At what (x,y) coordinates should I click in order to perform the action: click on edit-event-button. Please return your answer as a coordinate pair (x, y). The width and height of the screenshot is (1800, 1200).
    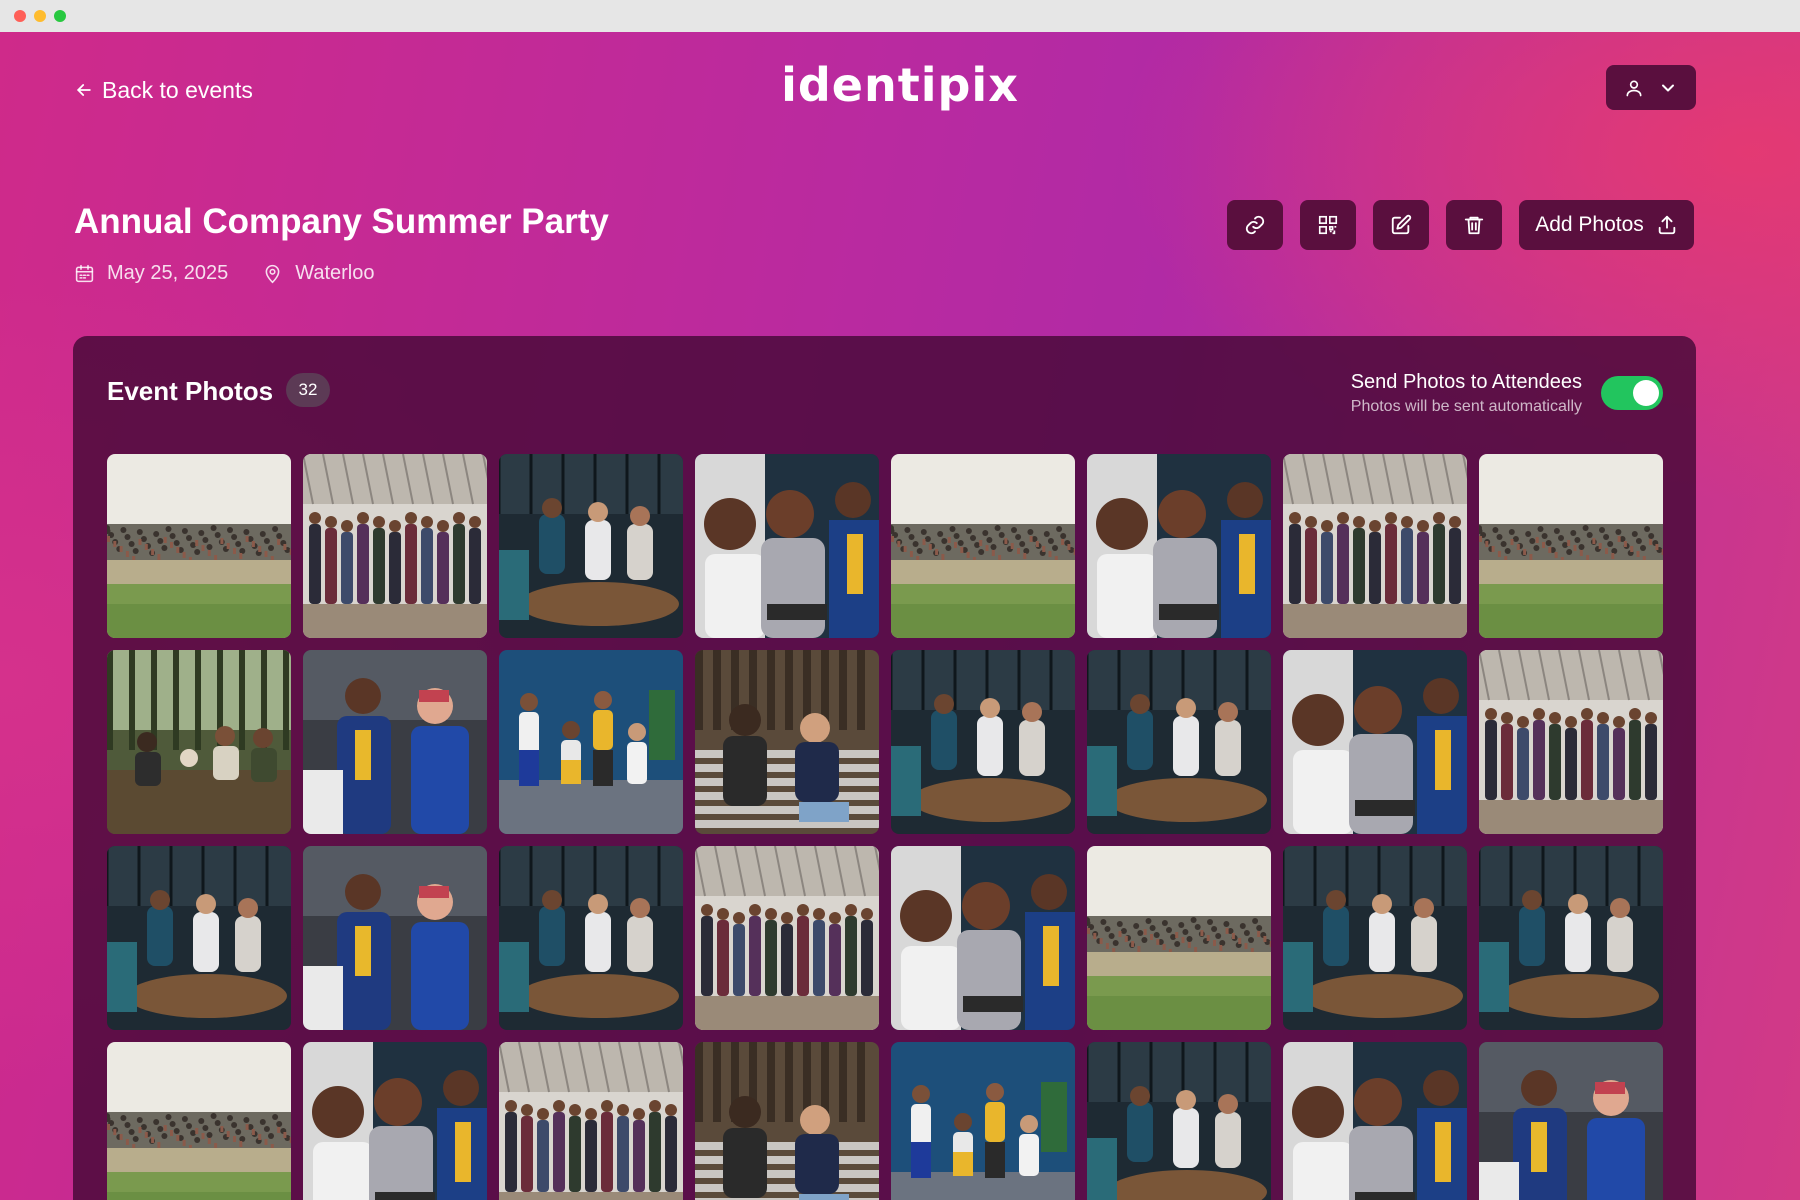
    Looking at the image, I should click on (1401, 225).